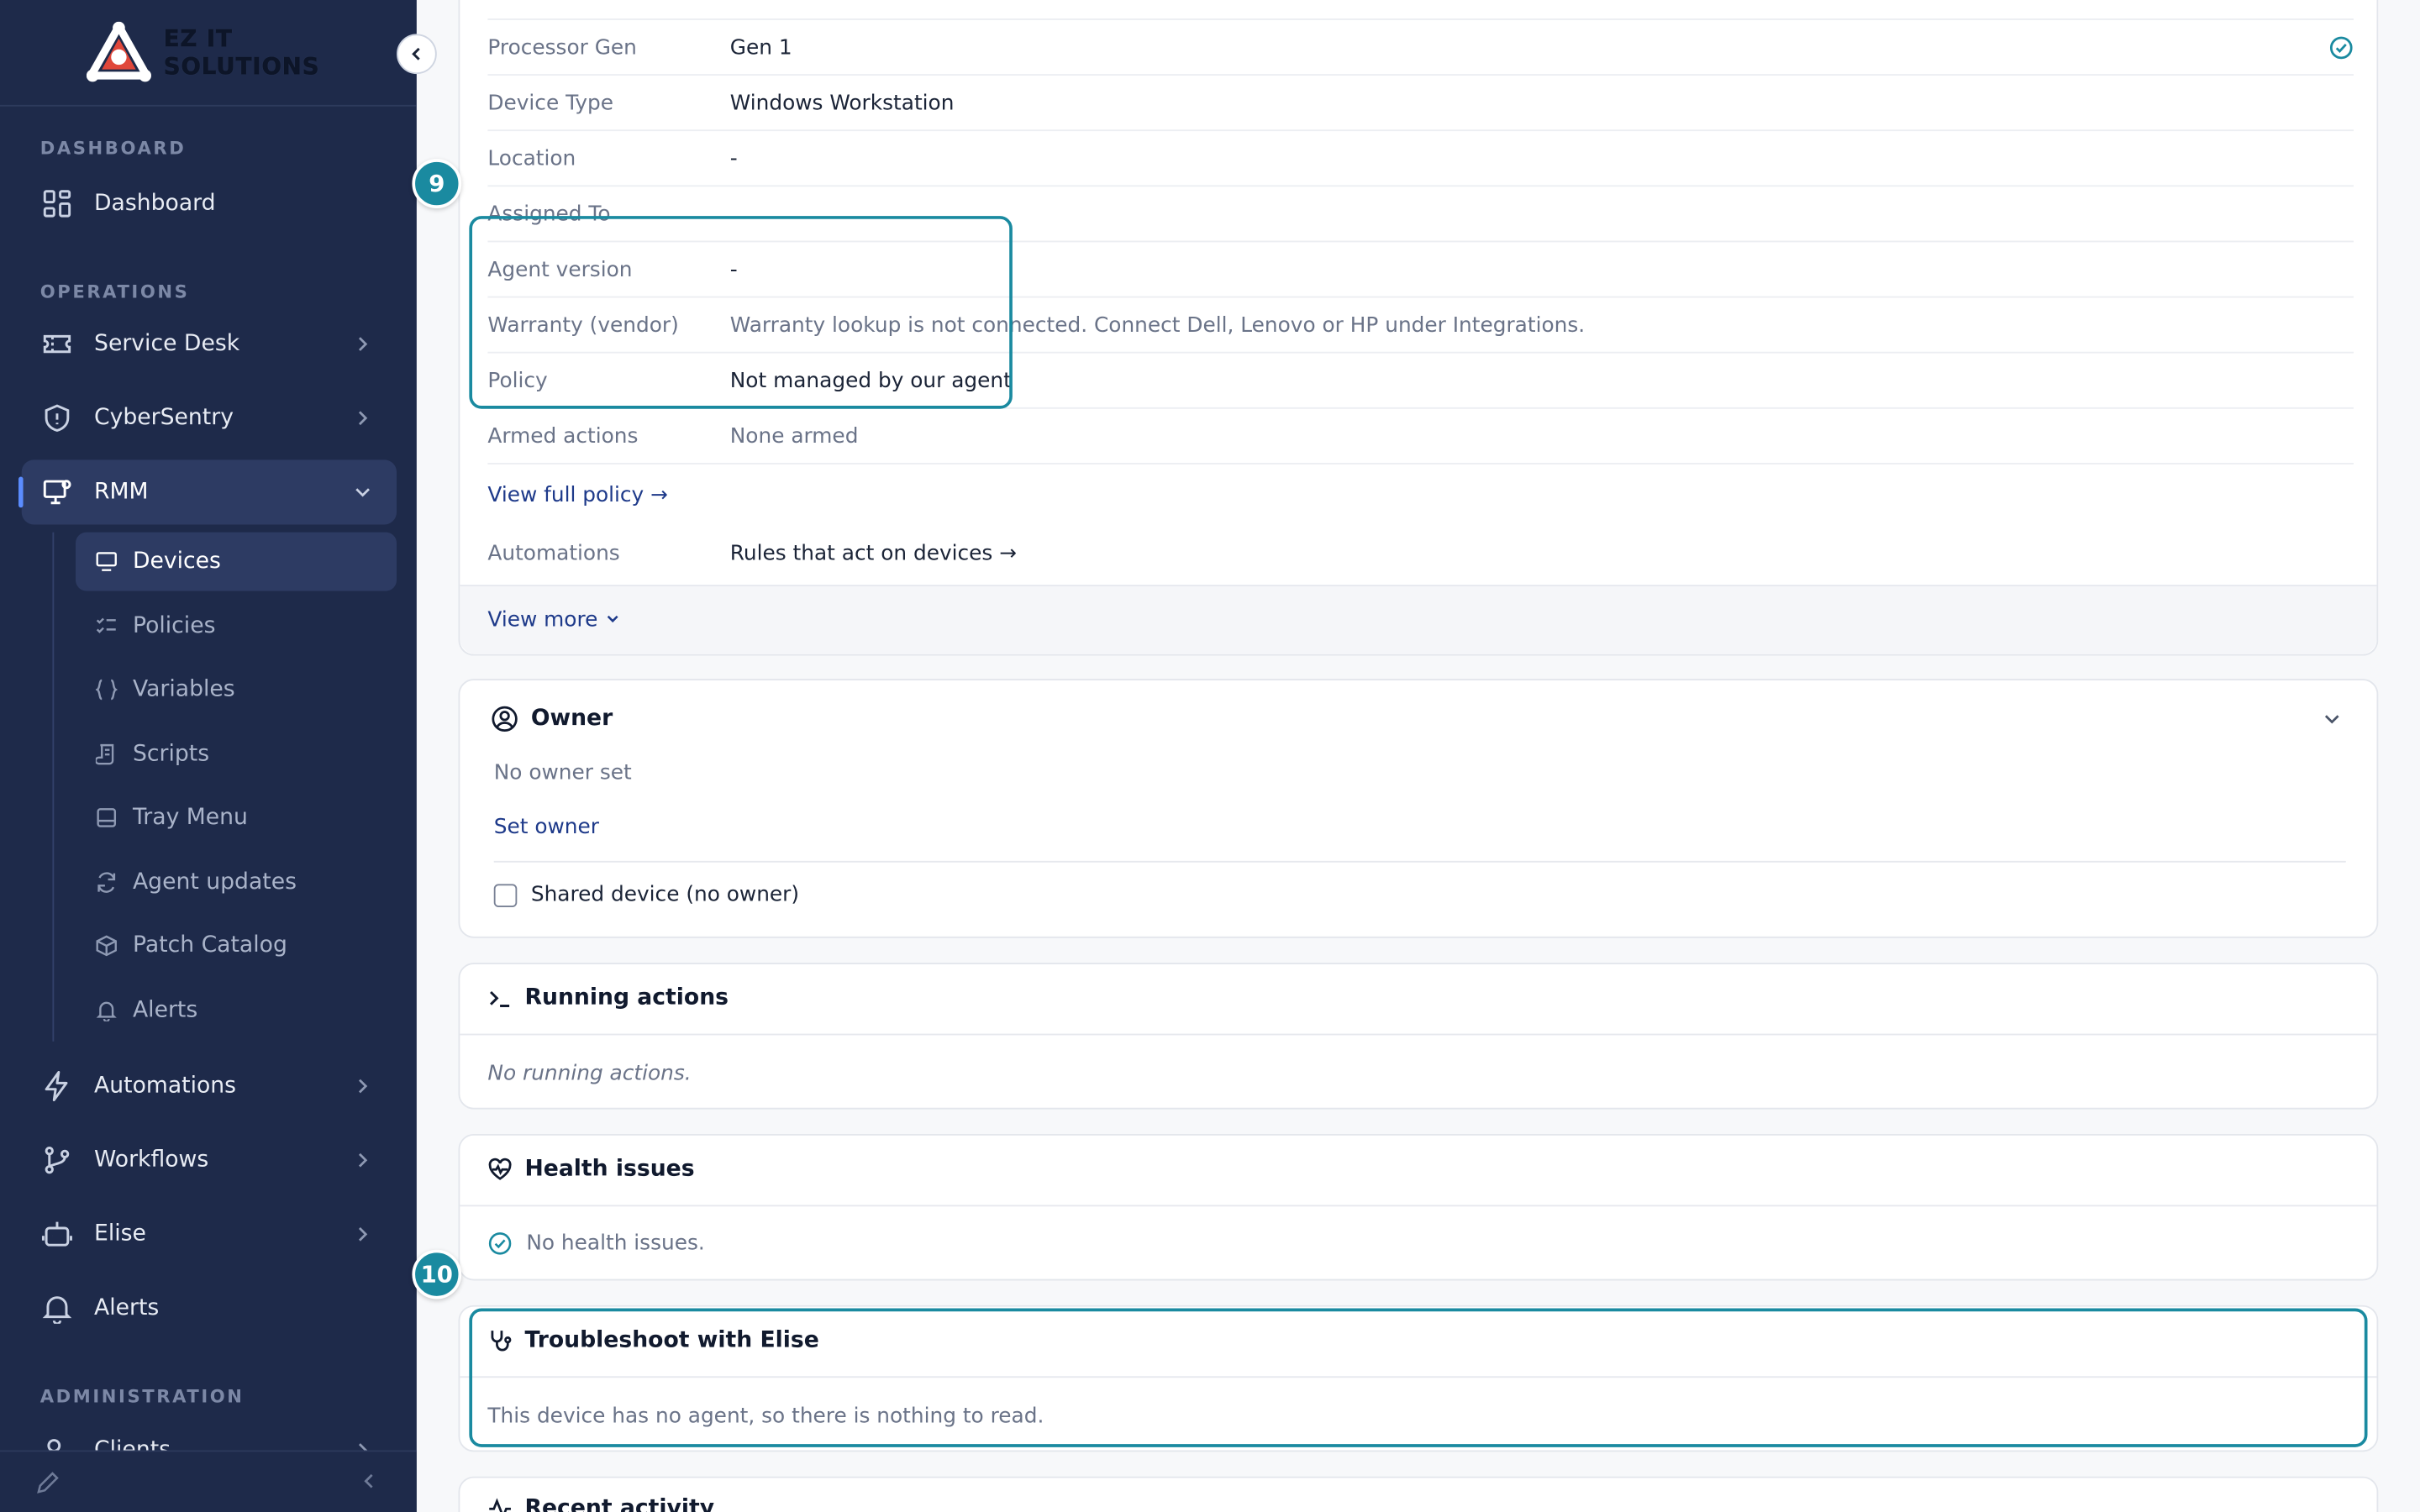 Image resolution: width=2420 pixels, height=1512 pixels. Describe the element at coordinates (542, 620) in the screenshot. I see `view-more-label: View more` at that location.